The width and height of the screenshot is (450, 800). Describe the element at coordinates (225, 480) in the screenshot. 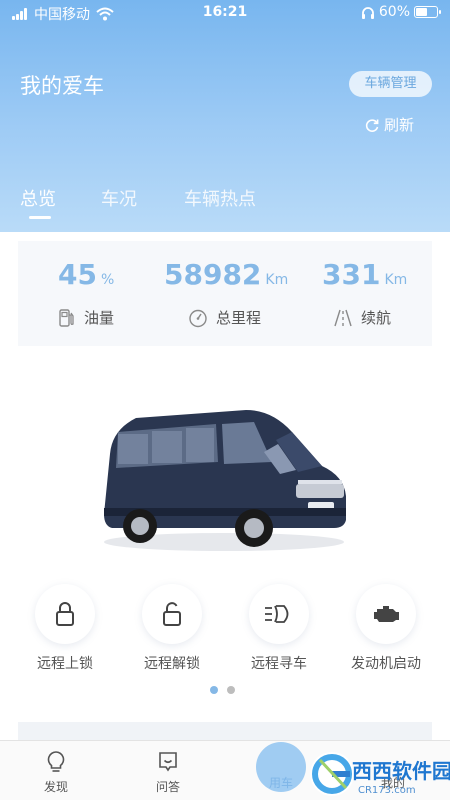

I see `van-image` at that location.